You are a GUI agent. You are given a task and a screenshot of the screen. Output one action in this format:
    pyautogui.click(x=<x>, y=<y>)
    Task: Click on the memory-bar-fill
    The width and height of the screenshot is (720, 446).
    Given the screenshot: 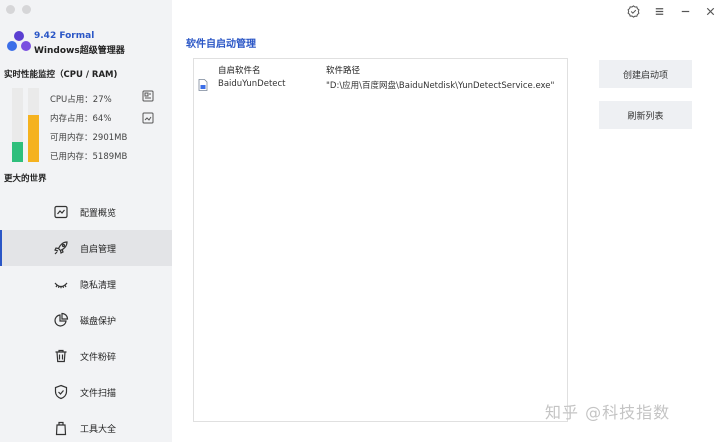 What is the action you would take?
    pyautogui.click(x=33, y=138)
    